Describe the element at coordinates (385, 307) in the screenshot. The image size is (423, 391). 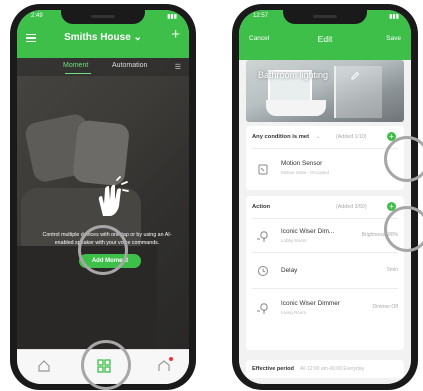
I see `action-value: Dimmer:Off` at that location.